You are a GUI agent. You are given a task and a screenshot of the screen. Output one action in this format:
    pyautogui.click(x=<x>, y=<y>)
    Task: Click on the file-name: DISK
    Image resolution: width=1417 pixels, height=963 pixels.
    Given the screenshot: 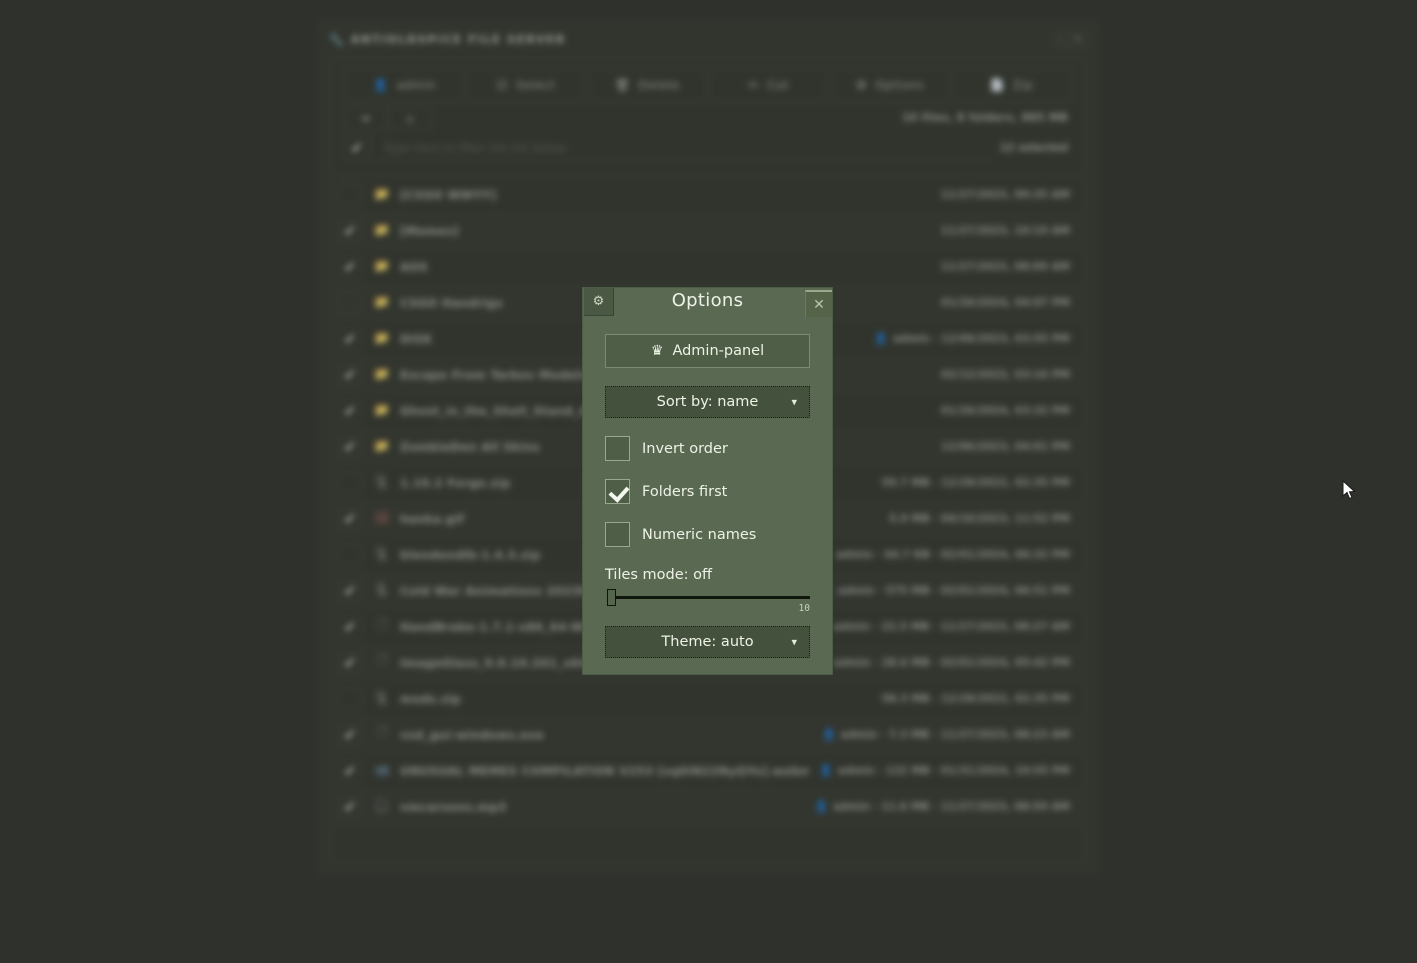 What is the action you would take?
    pyautogui.click(x=416, y=338)
    